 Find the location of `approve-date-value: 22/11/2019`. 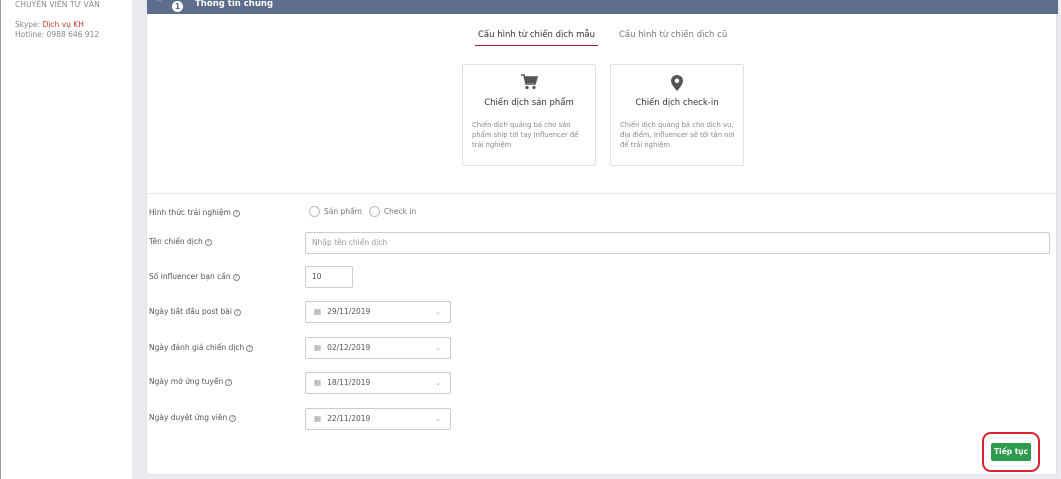

approve-date-value: 22/11/2019 is located at coordinates (349, 418).